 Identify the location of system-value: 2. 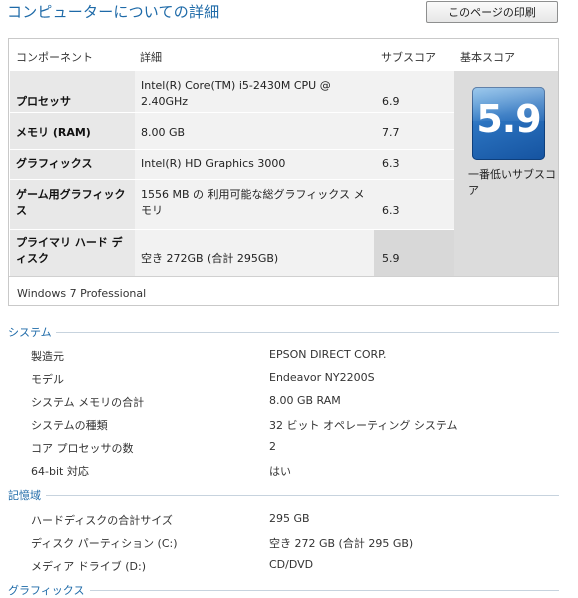
(272, 446).